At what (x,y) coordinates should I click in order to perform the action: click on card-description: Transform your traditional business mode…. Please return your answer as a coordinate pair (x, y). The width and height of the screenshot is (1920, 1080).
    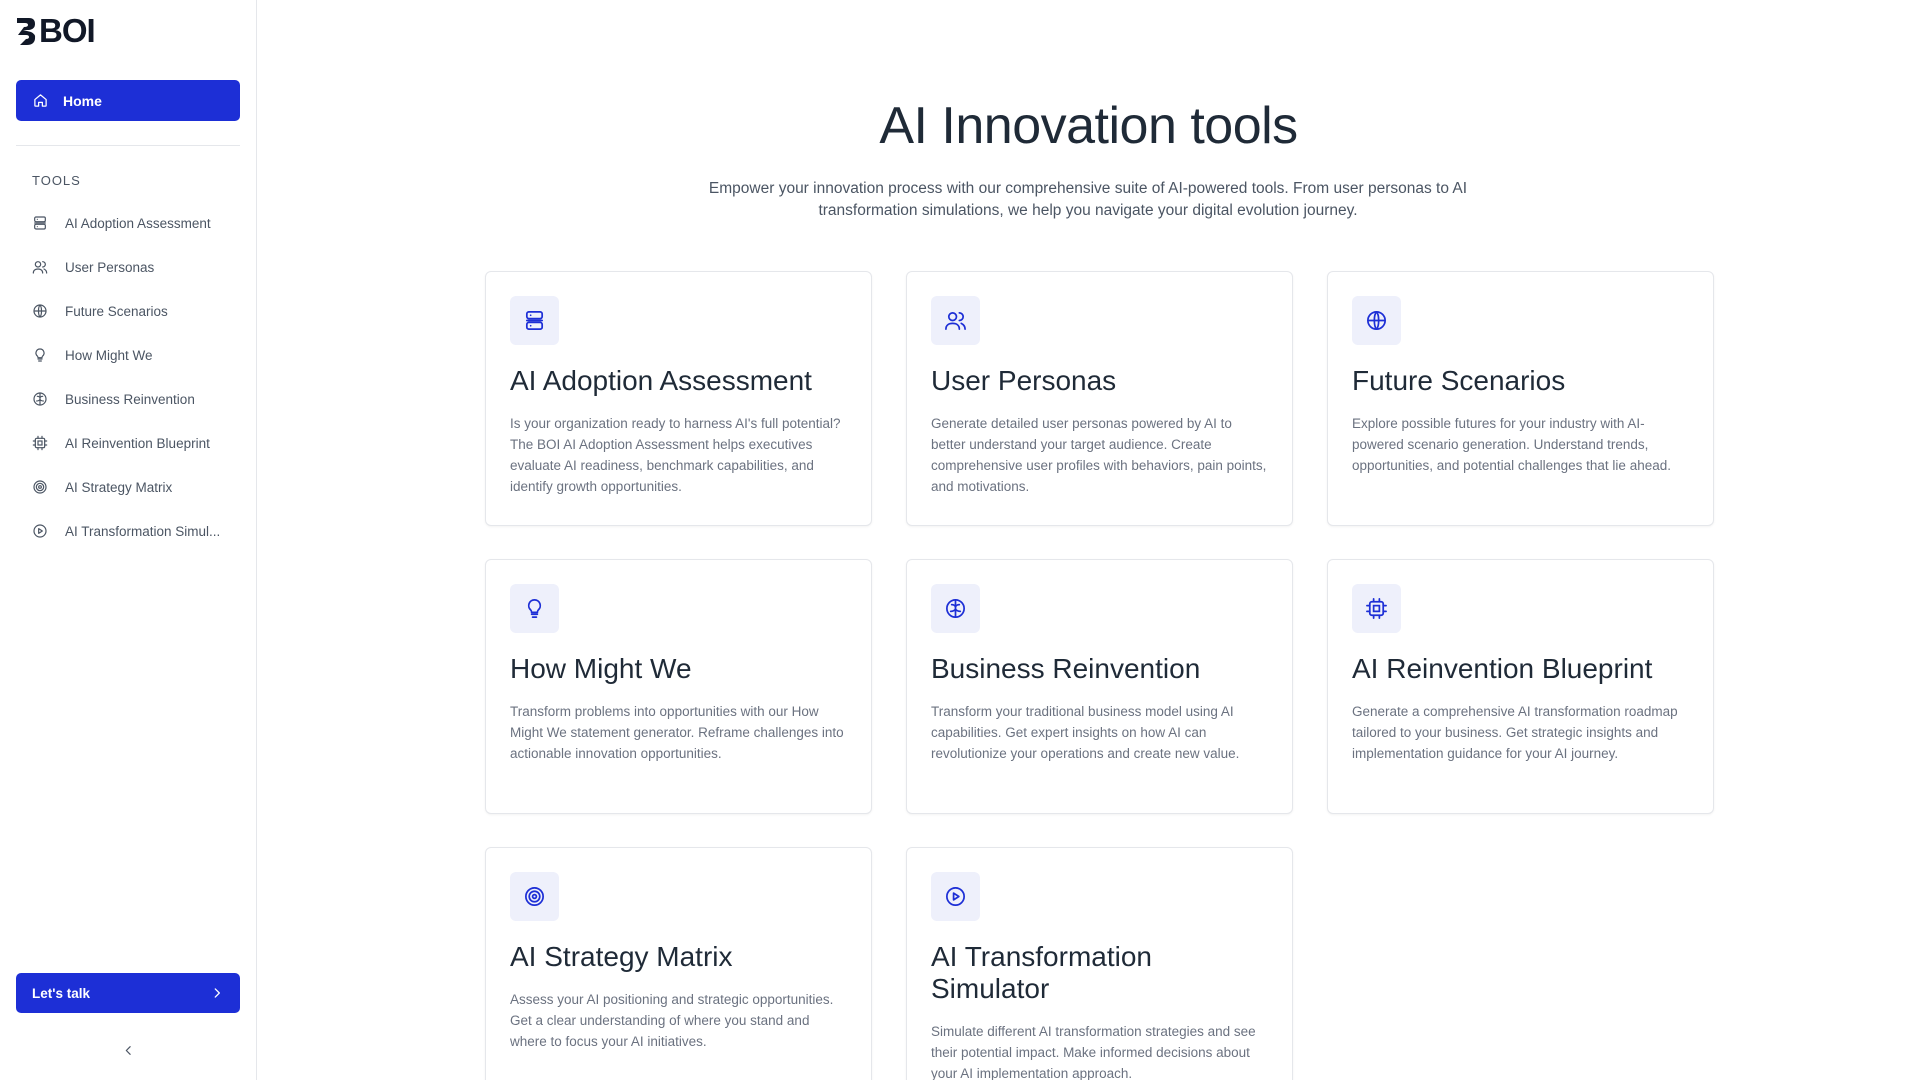
    Looking at the image, I should click on (1085, 732).